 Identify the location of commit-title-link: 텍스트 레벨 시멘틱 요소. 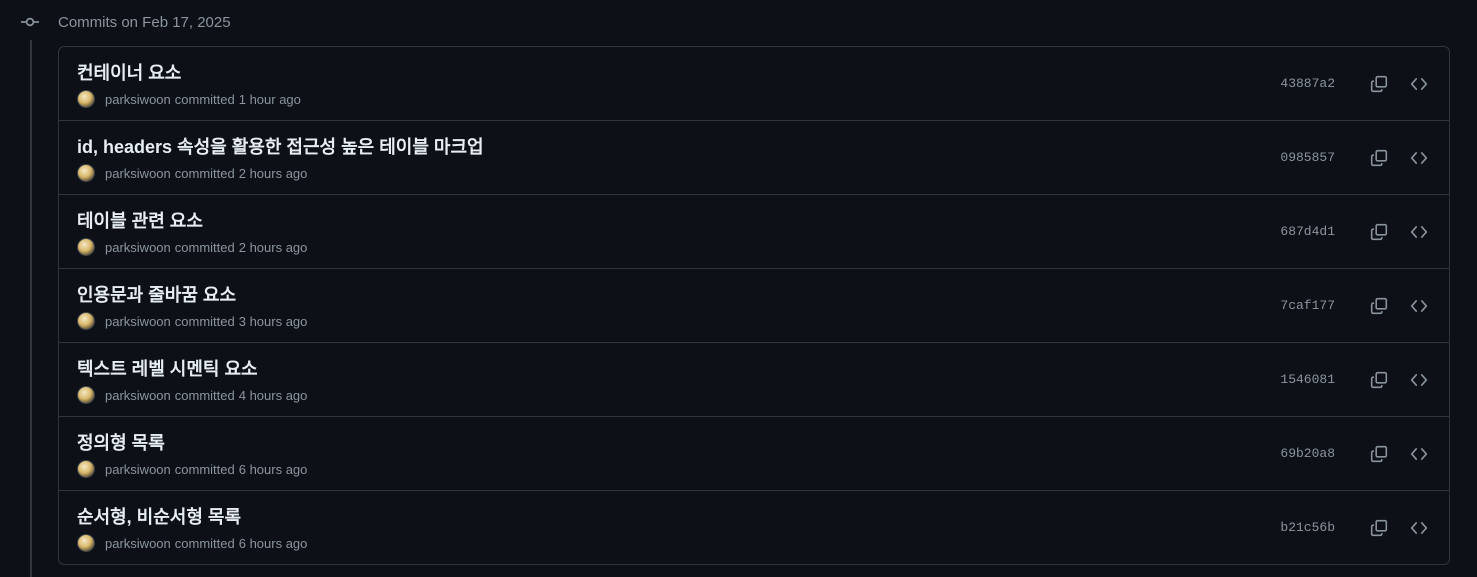
(167, 368).